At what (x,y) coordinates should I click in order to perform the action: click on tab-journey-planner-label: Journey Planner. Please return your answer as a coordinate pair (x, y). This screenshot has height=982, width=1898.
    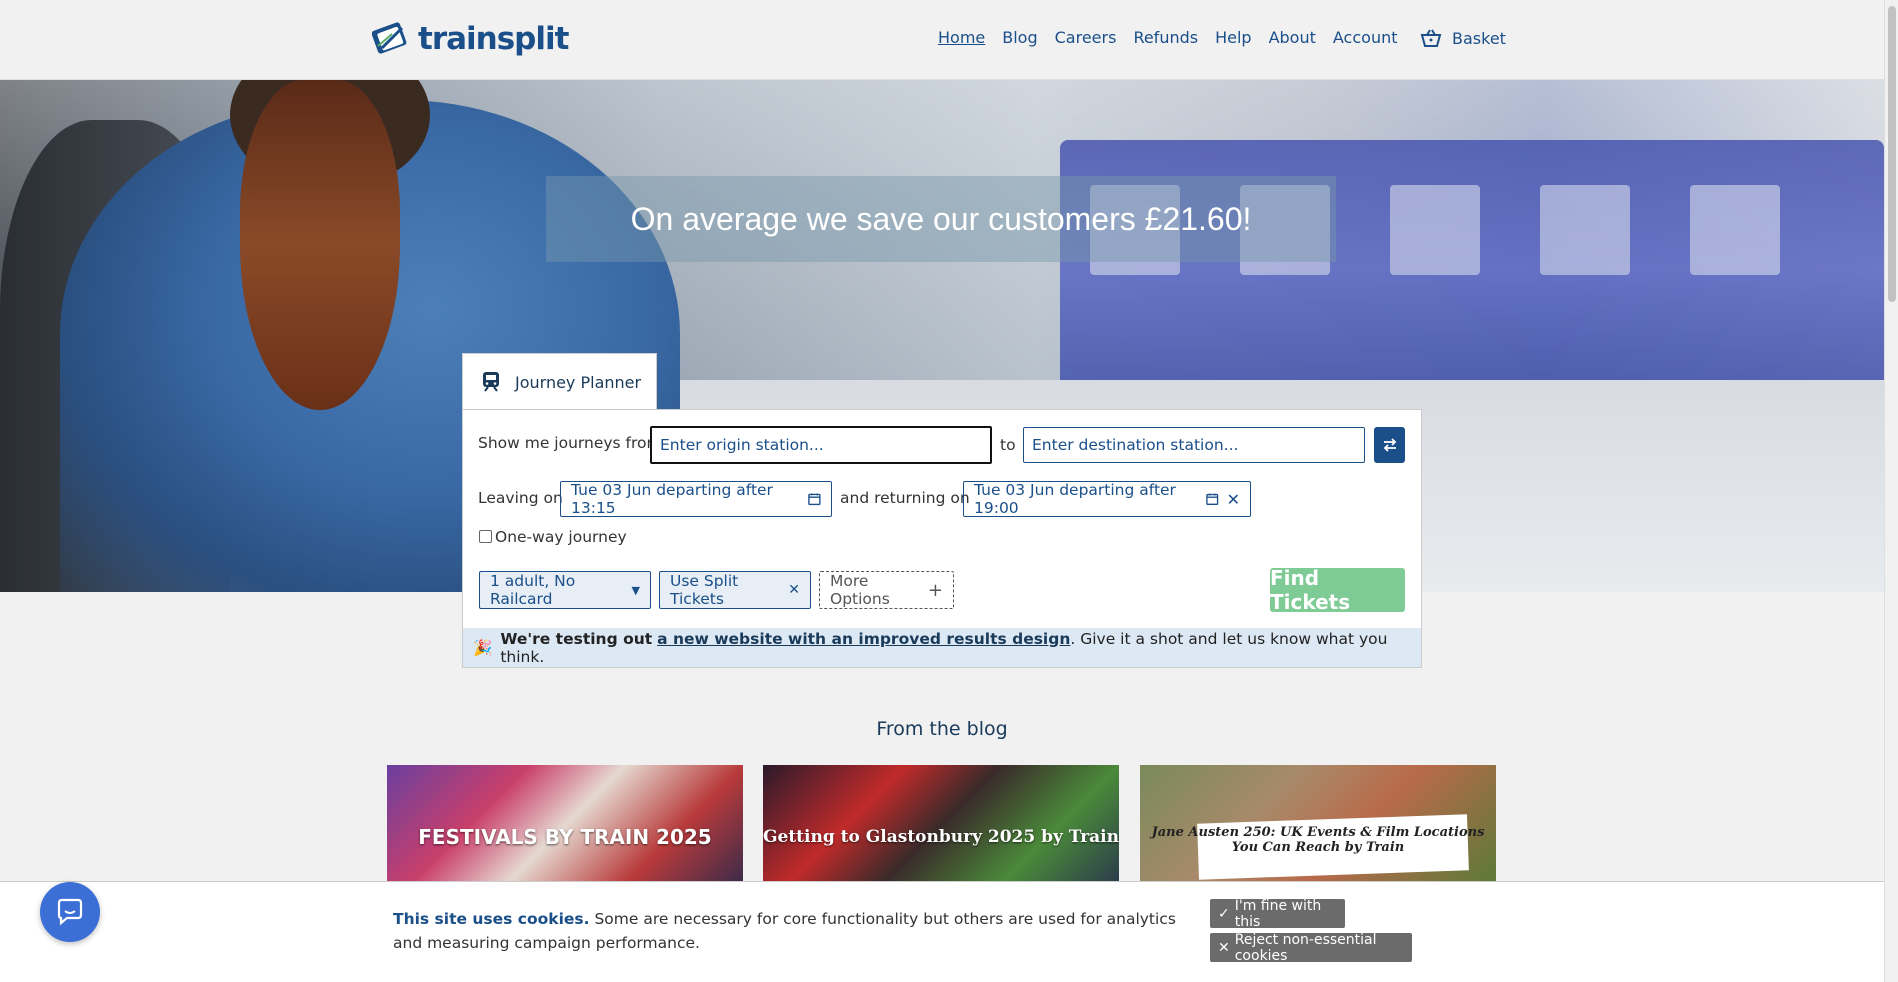
    Looking at the image, I should click on (578, 382).